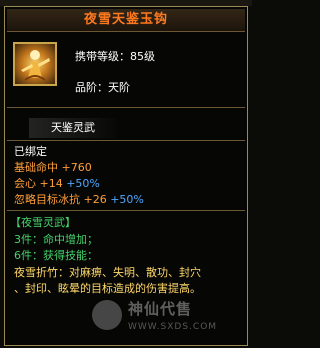  Describe the element at coordinates (30, 151) in the screenshot. I see `bound-status: 已绑定` at that location.